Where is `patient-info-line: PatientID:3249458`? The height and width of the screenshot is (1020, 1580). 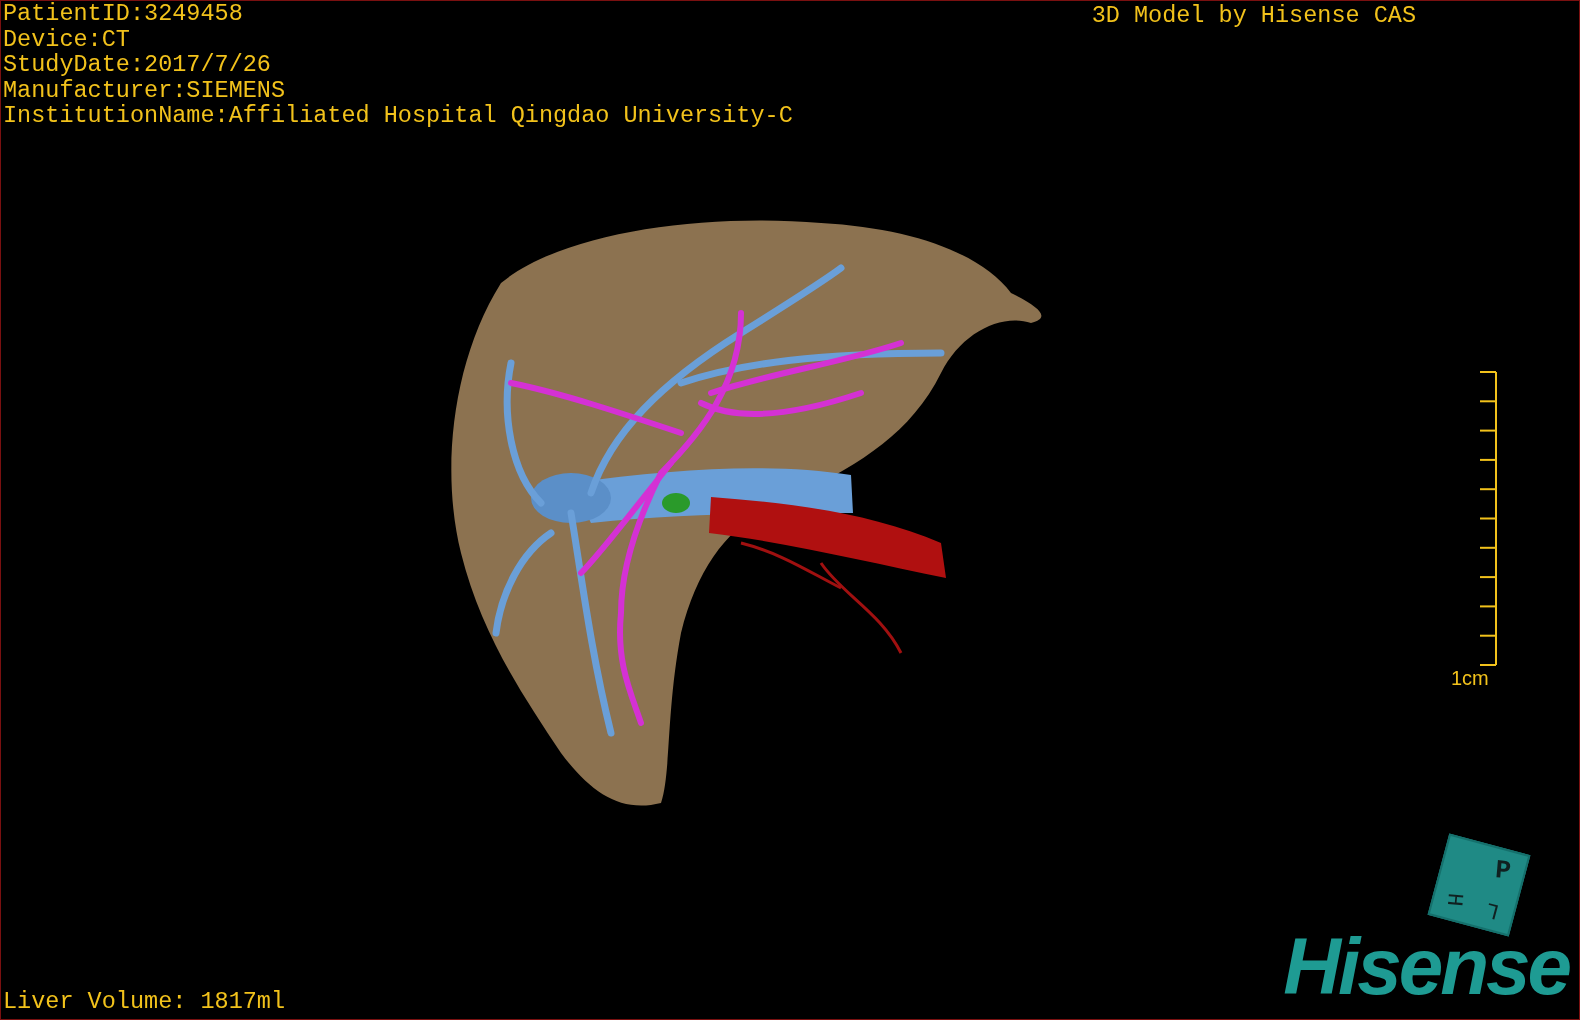 patient-info-line: PatientID:3249458 is located at coordinates (123, 14).